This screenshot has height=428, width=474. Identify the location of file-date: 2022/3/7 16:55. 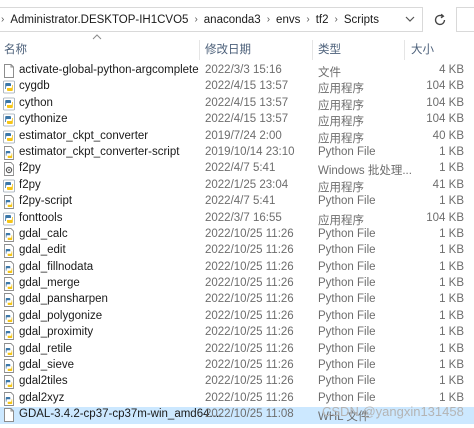
(243, 217).